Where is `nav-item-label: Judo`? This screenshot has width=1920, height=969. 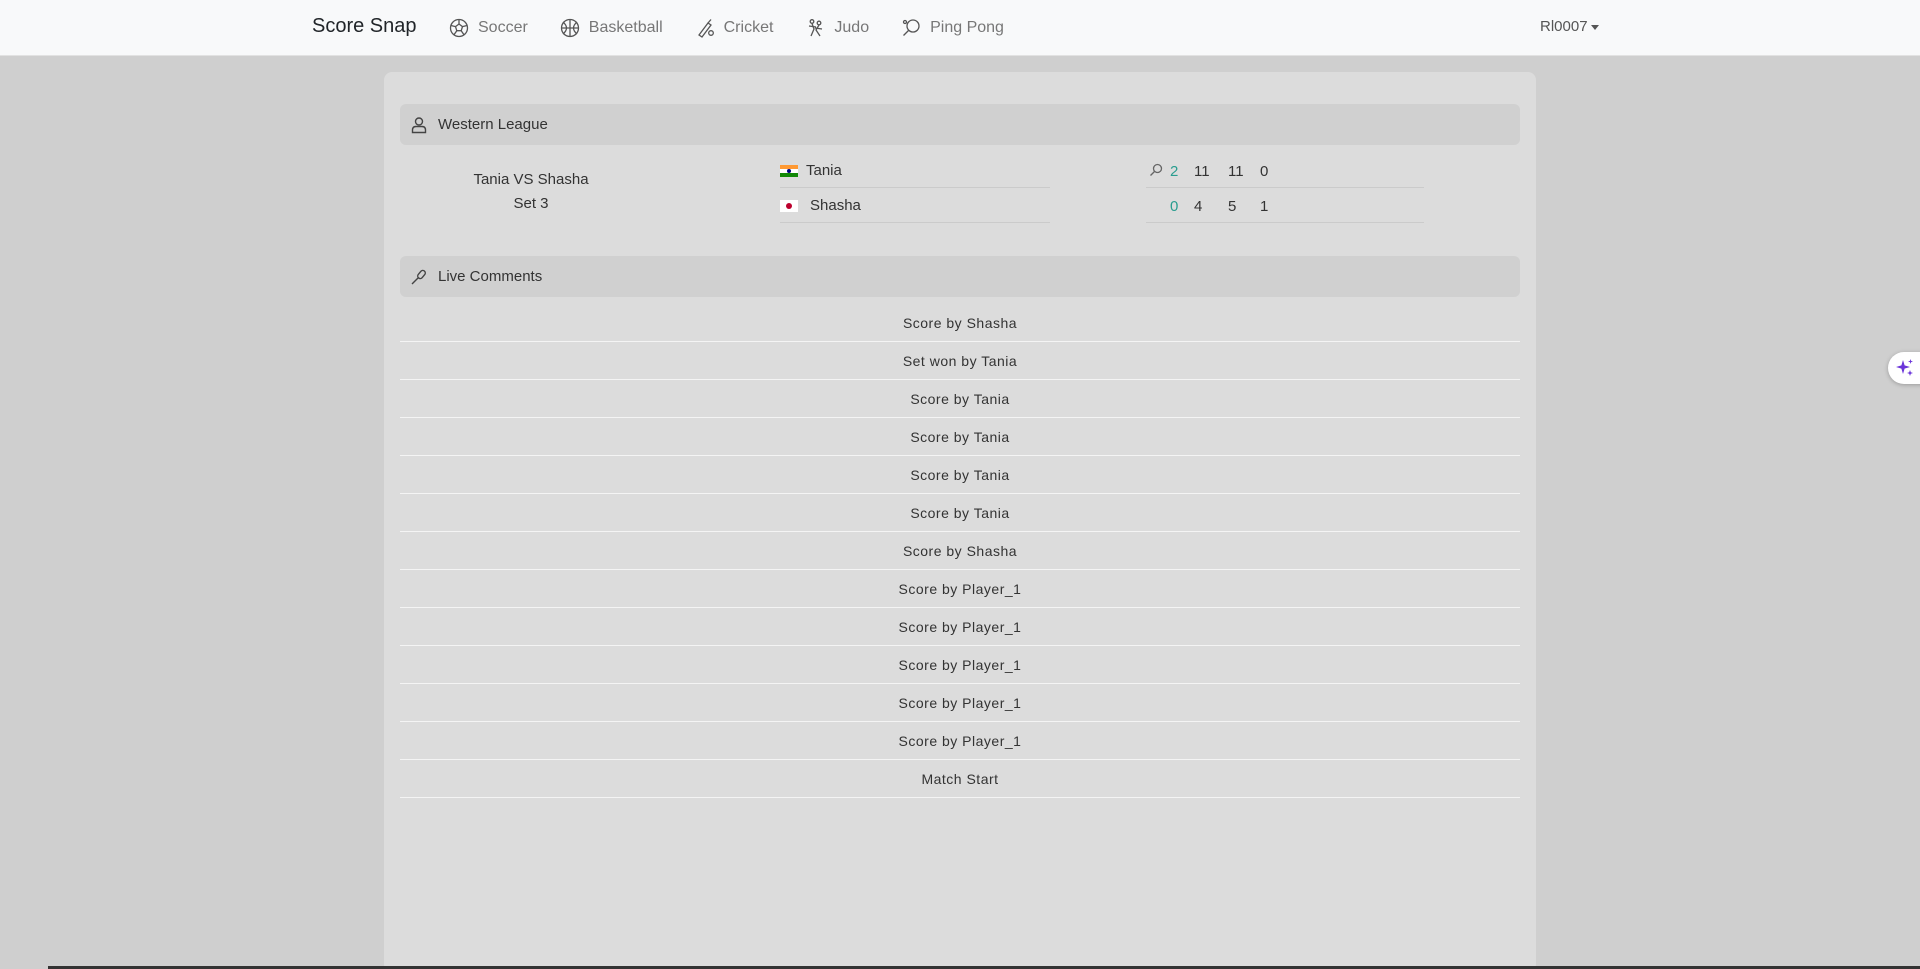
nav-item-label: Judo is located at coordinates (852, 27).